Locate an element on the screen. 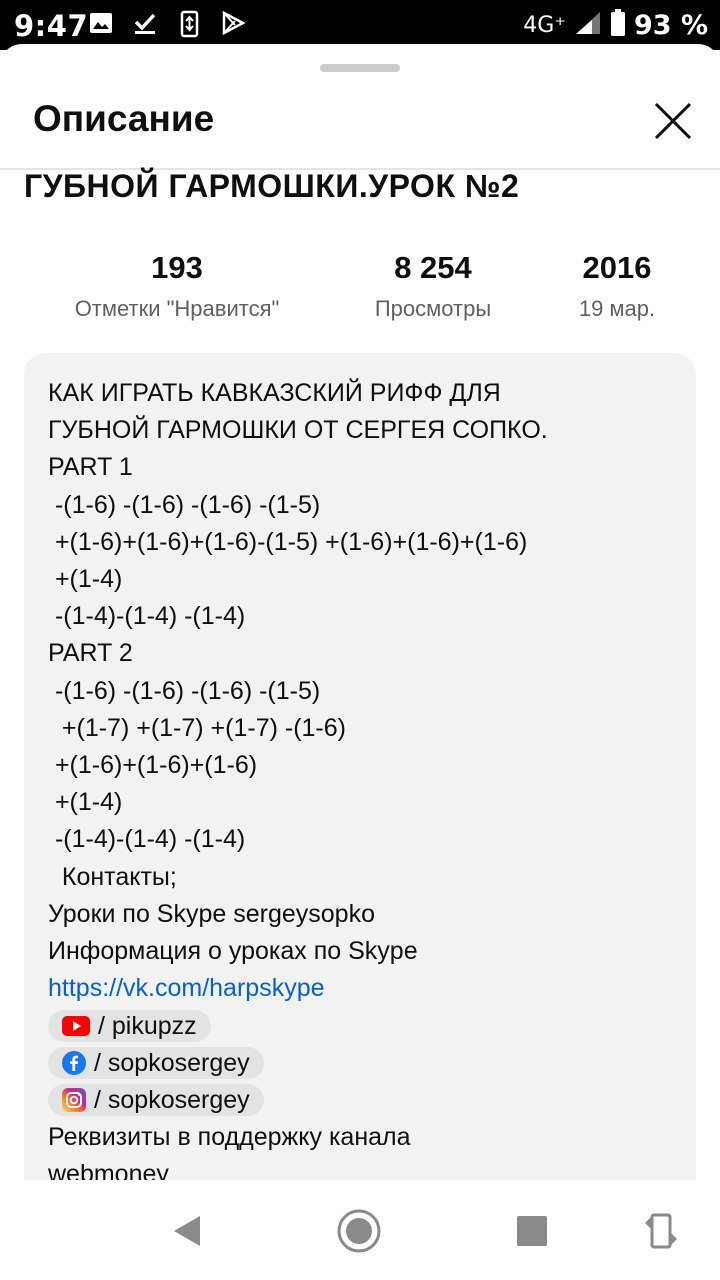  network-type: 4G⁺ is located at coordinates (544, 25).